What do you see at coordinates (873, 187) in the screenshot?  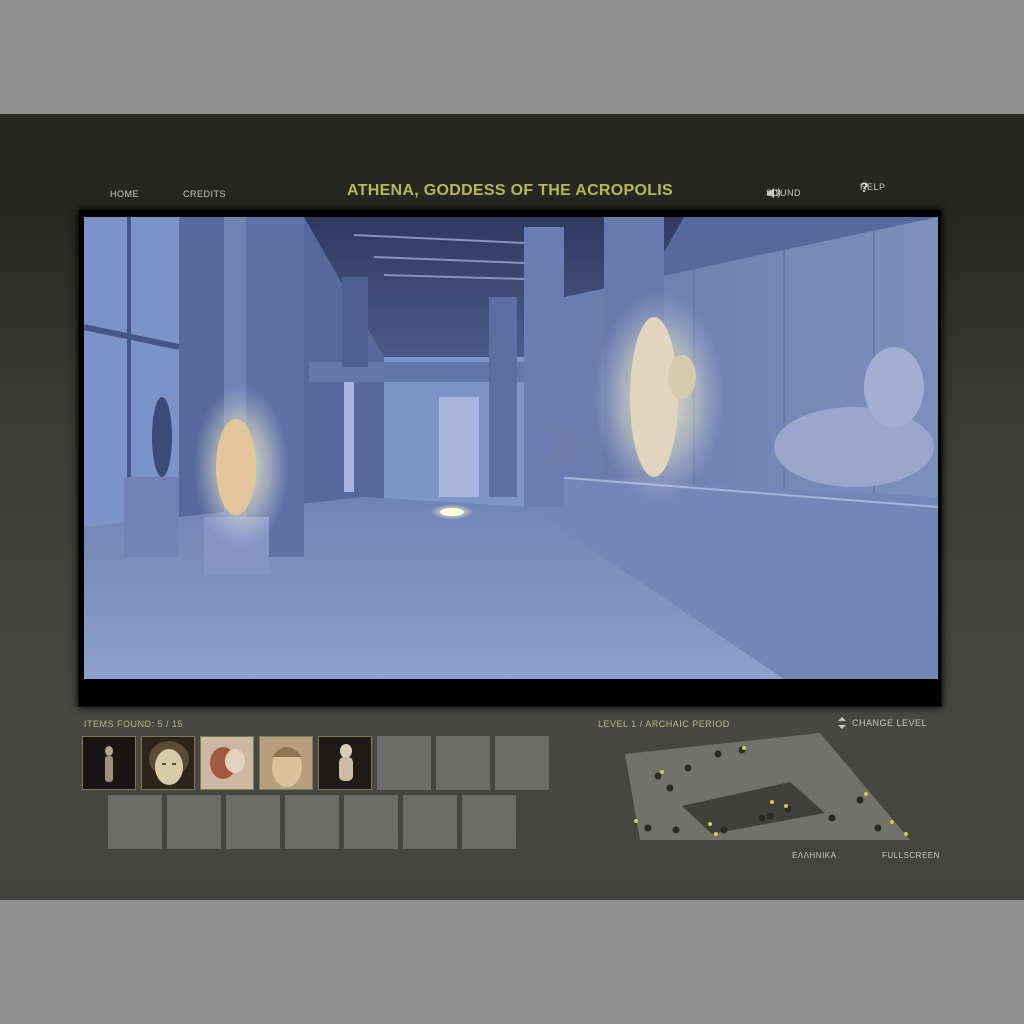 I see `help-label: HELP` at bounding box center [873, 187].